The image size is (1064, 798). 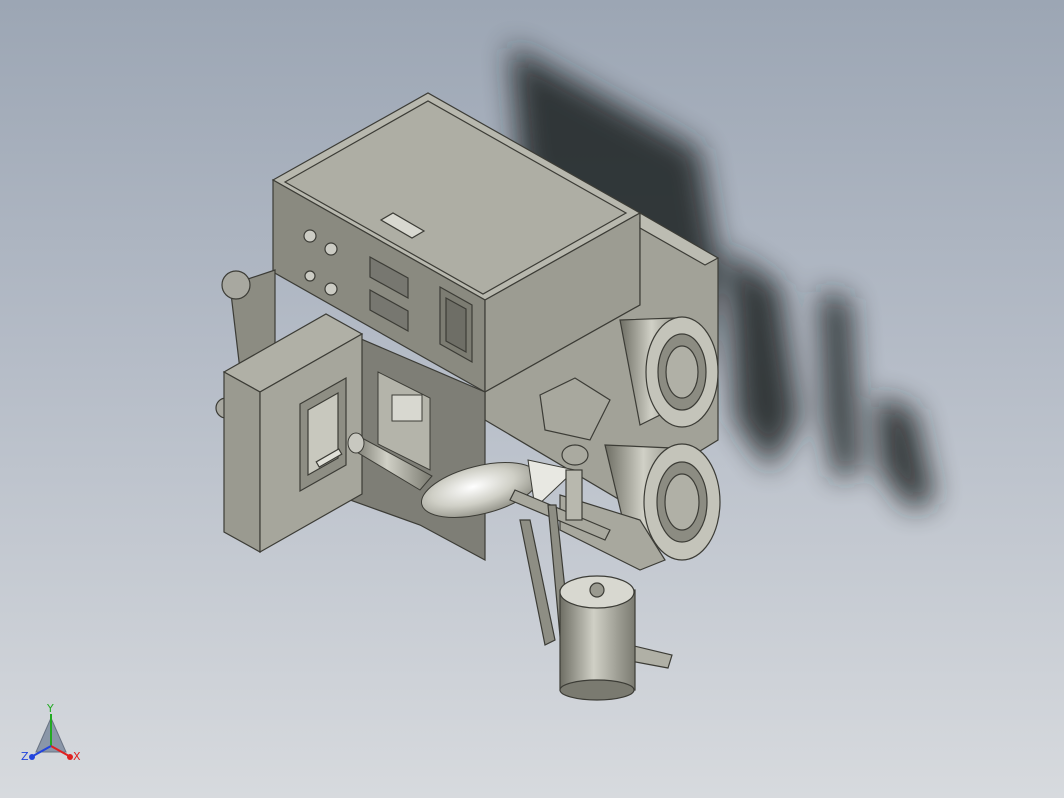 What do you see at coordinates (356, 443) in the screenshot?
I see `feed-tube-end` at bounding box center [356, 443].